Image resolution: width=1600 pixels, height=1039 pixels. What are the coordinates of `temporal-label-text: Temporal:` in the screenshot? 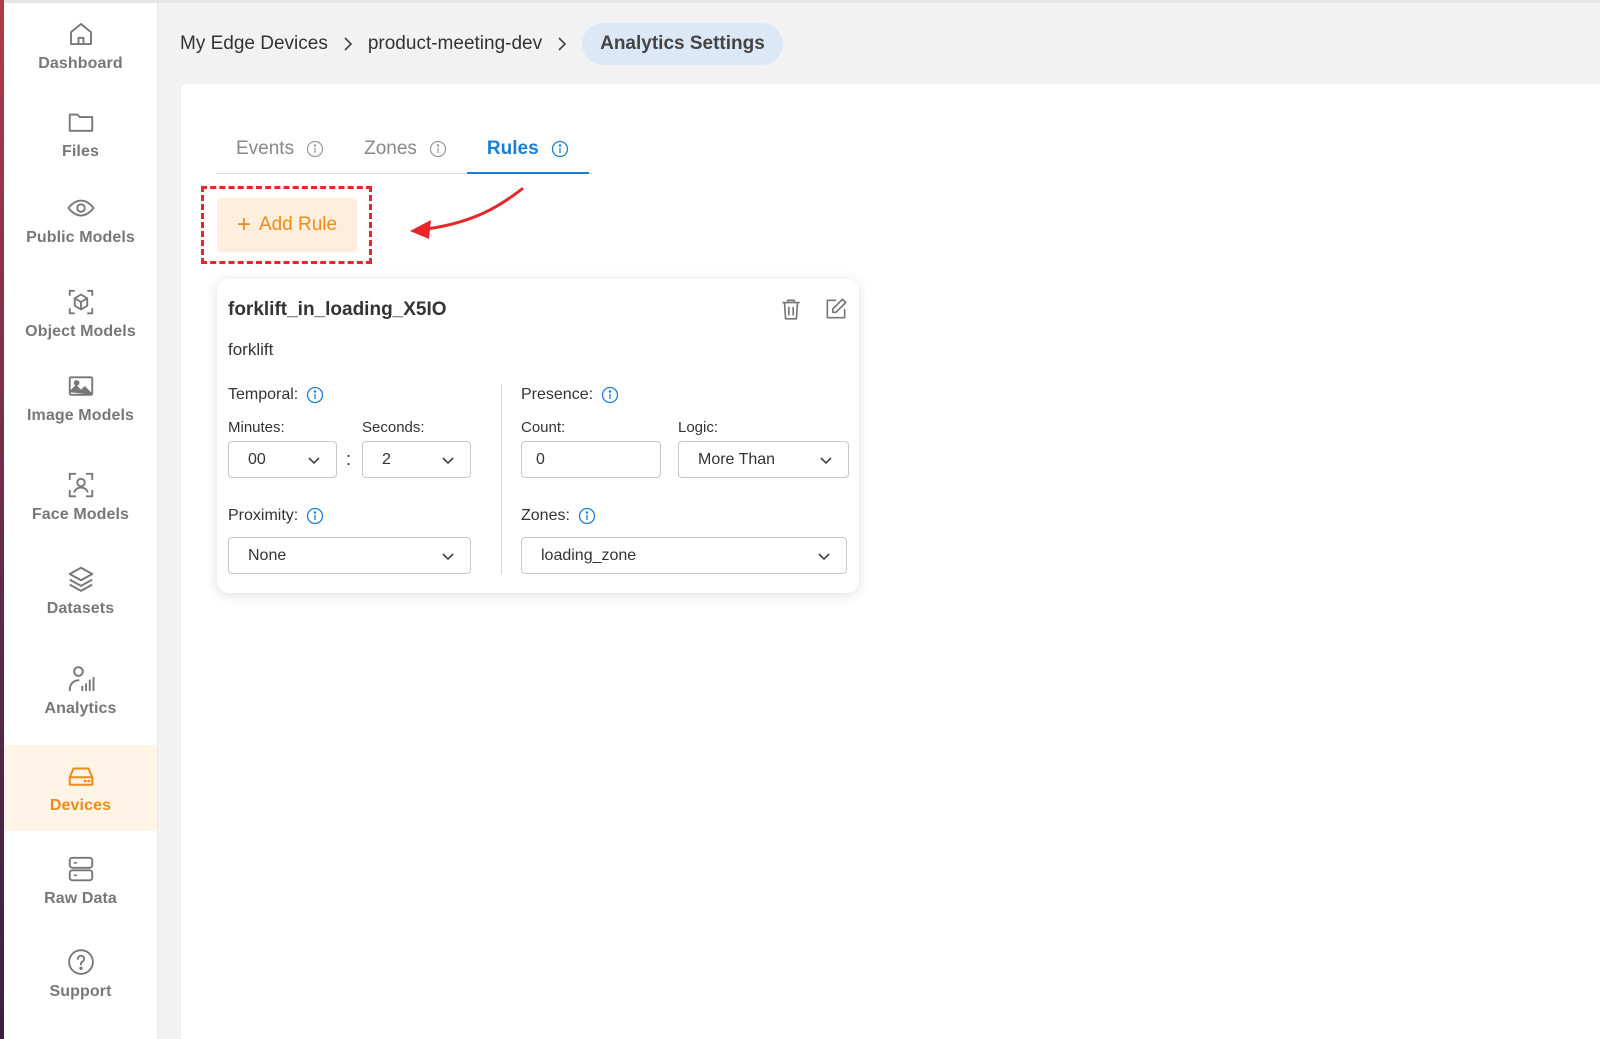 It's located at (263, 394).